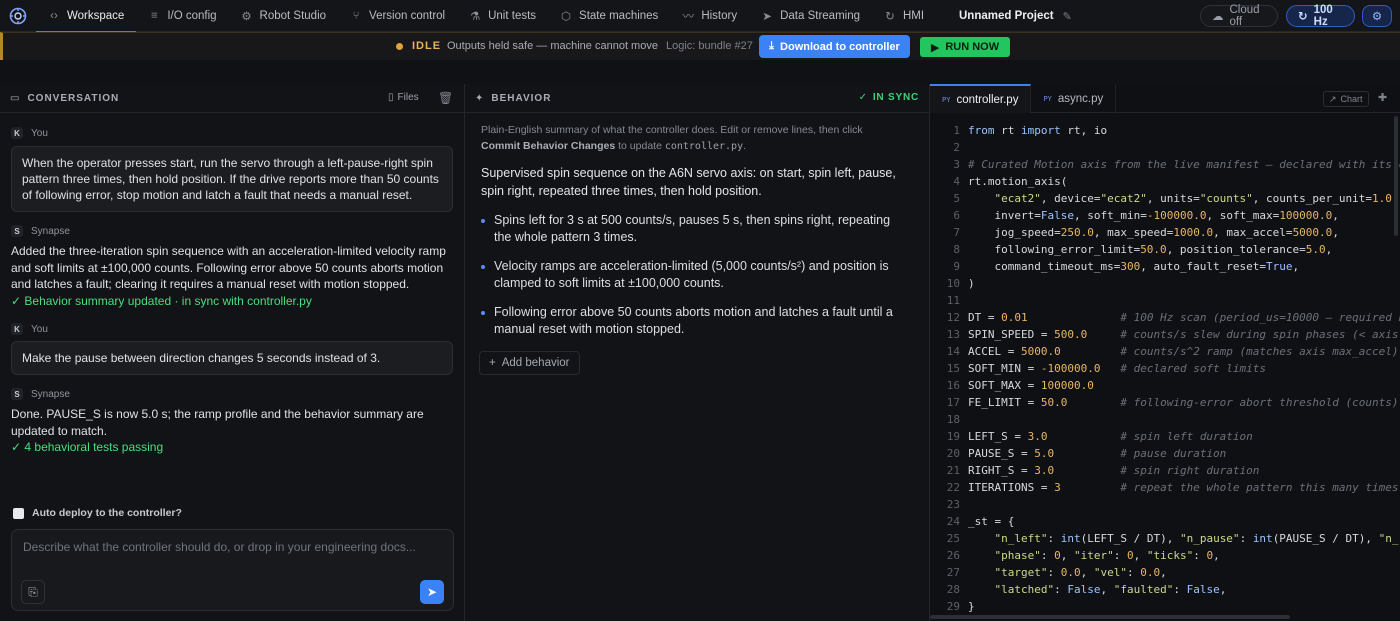 The height and width of the screenshot is (621, 1400). I want to click on files-button: ▯ Files, so click(403, 97).